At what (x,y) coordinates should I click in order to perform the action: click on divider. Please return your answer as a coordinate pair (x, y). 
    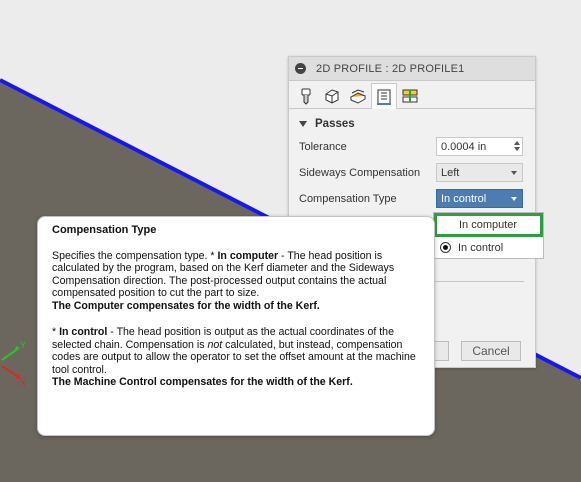
    Looking at the image, I should click on (479, 281).